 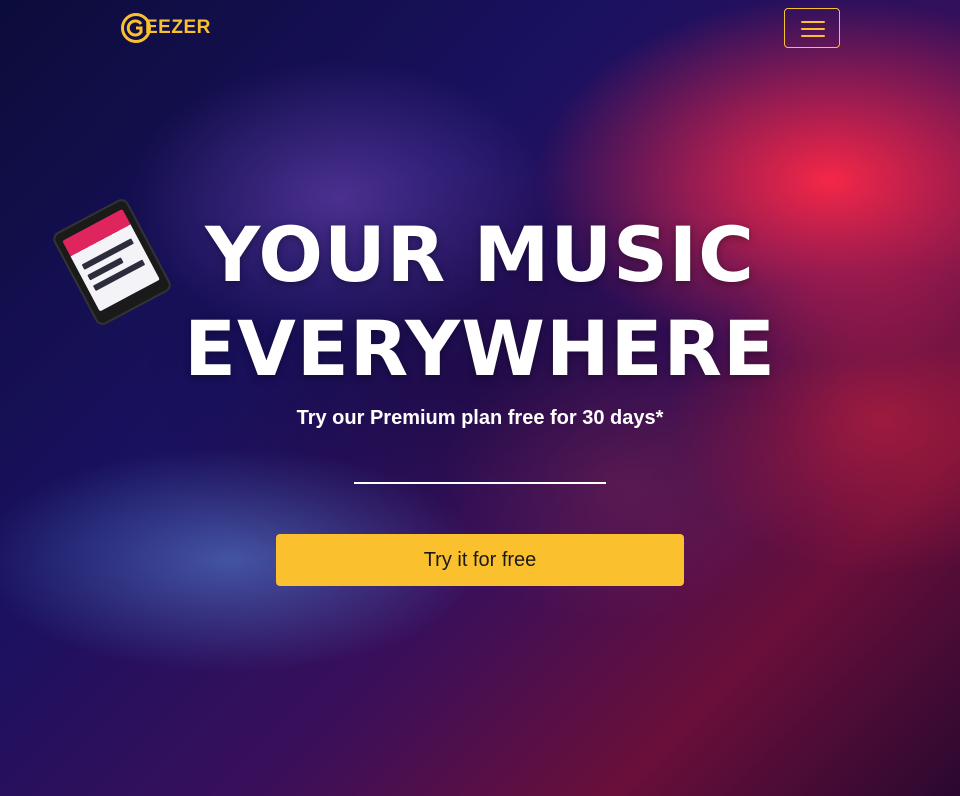 I want to click on hamburger-menu-icon, so click(x=813, y=29).